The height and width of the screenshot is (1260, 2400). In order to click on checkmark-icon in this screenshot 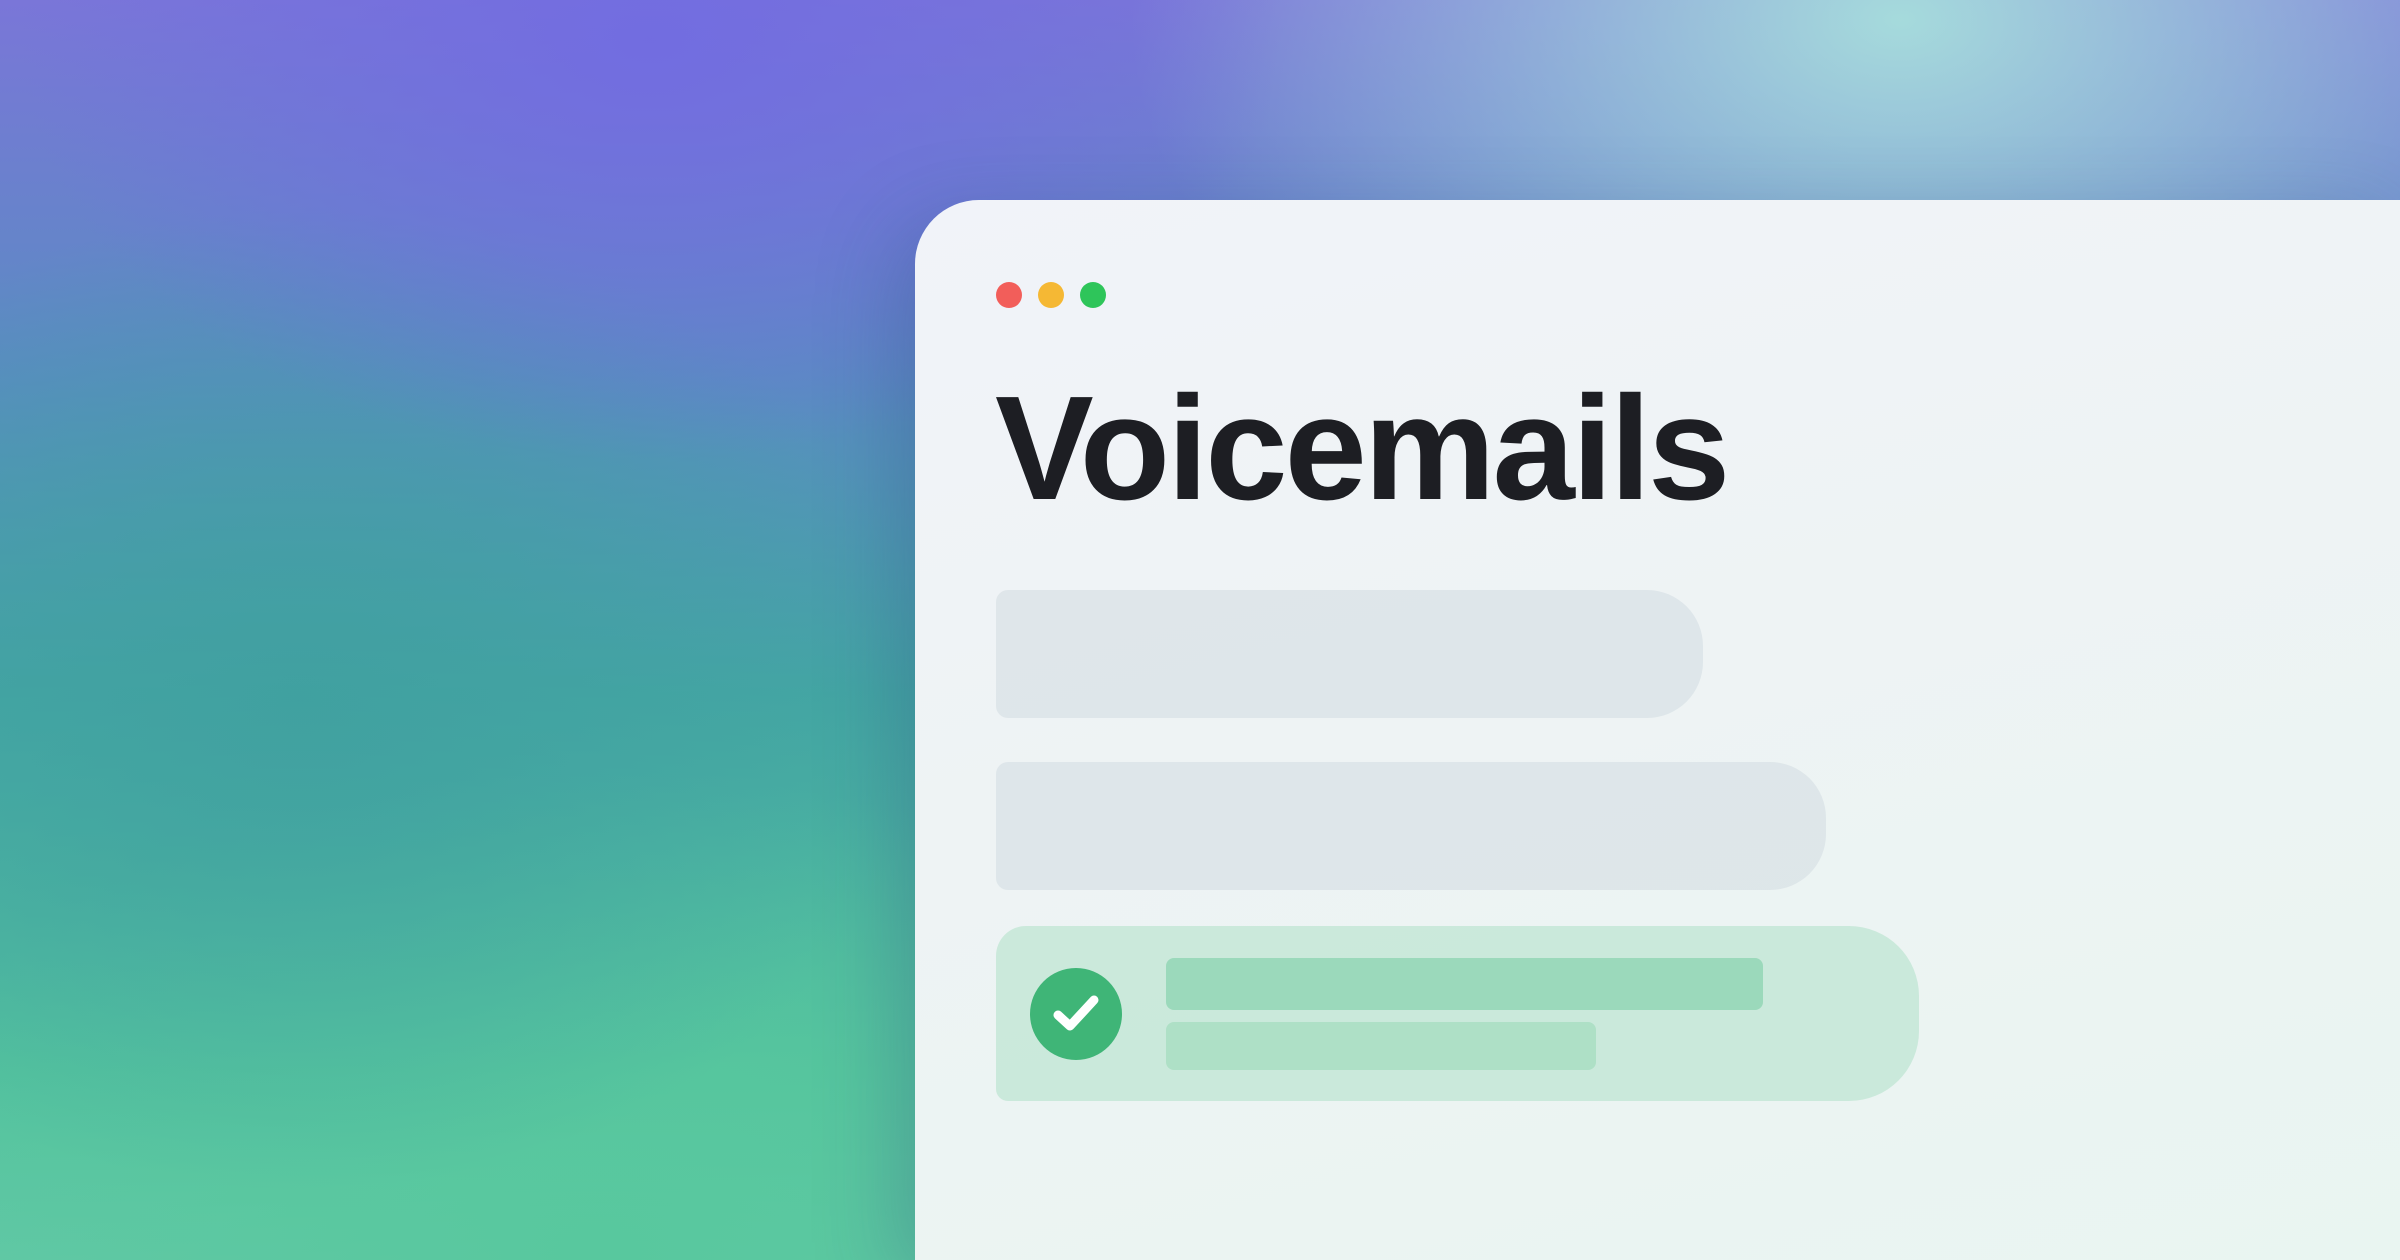, I will do `click(1076, 1013)`.